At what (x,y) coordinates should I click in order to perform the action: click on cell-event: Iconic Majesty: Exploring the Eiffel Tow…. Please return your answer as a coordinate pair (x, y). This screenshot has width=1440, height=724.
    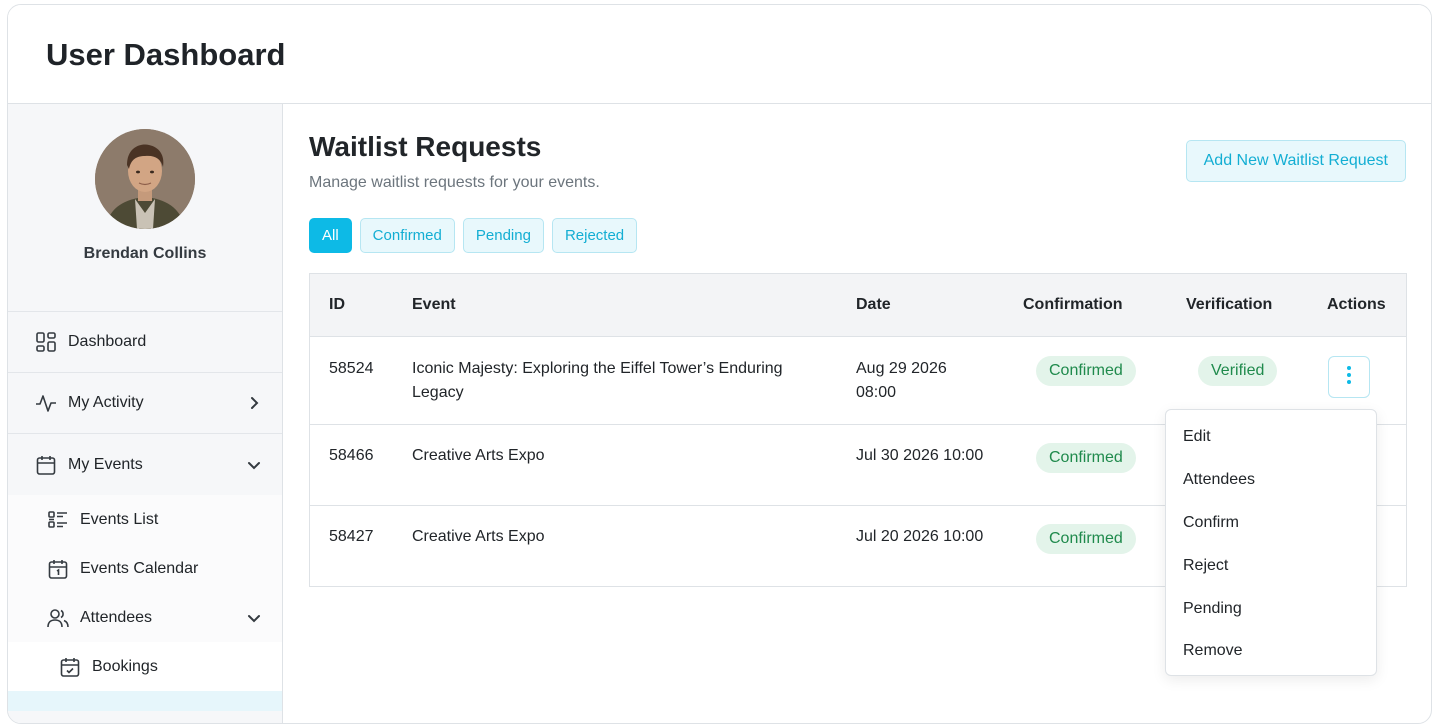
    Looking at the image, I should click on (597, 381).